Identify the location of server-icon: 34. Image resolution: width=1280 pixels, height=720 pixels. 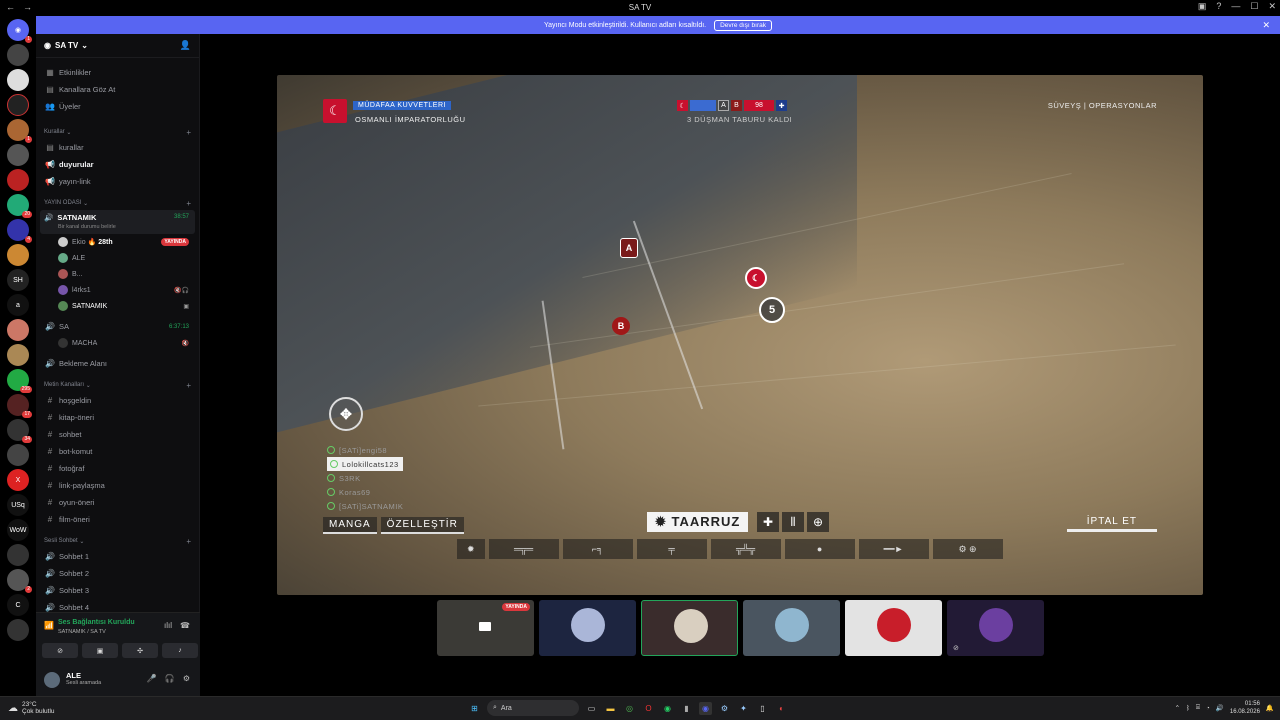
(19, 431).